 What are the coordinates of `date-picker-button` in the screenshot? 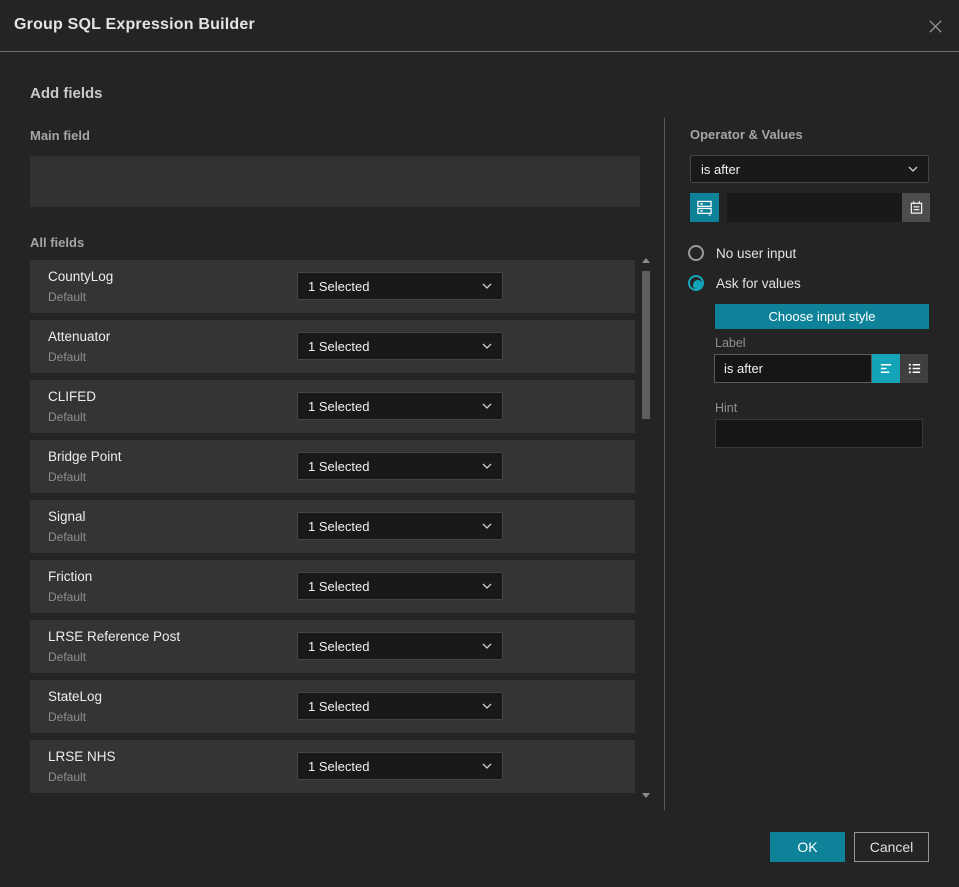 It's located at (916, 207).